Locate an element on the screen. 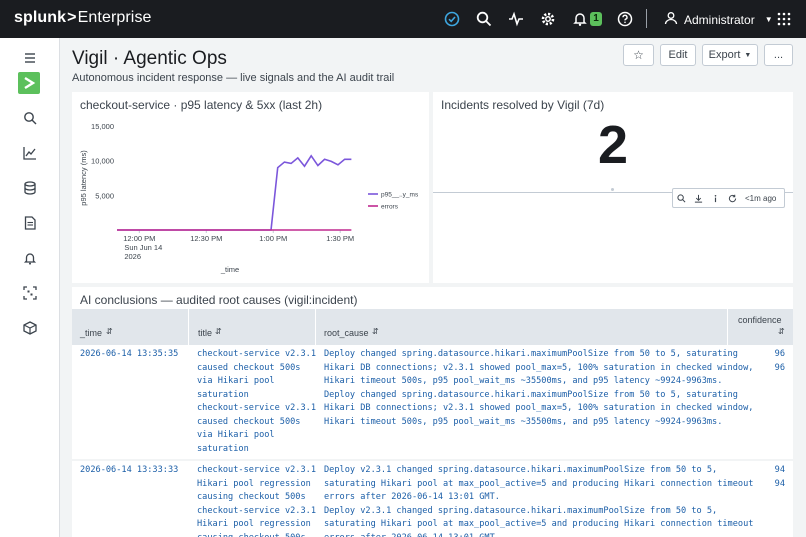  column-header-root-cause: root_cause ⇵ is located at coordinates (522, 327).